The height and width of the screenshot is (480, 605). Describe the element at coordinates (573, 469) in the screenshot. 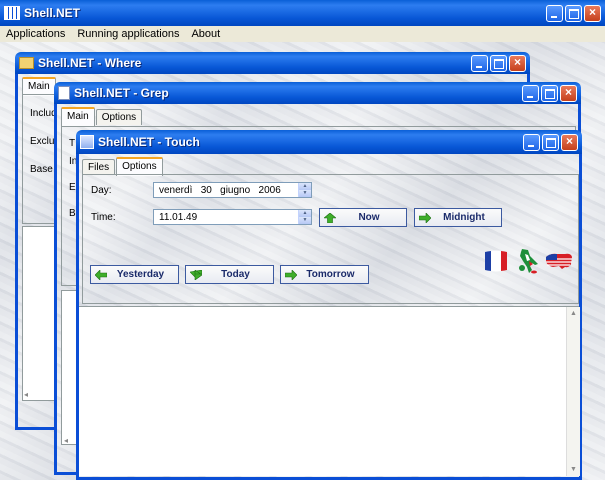

I see `scroll-down-arrow-icon: ▼` at that location.